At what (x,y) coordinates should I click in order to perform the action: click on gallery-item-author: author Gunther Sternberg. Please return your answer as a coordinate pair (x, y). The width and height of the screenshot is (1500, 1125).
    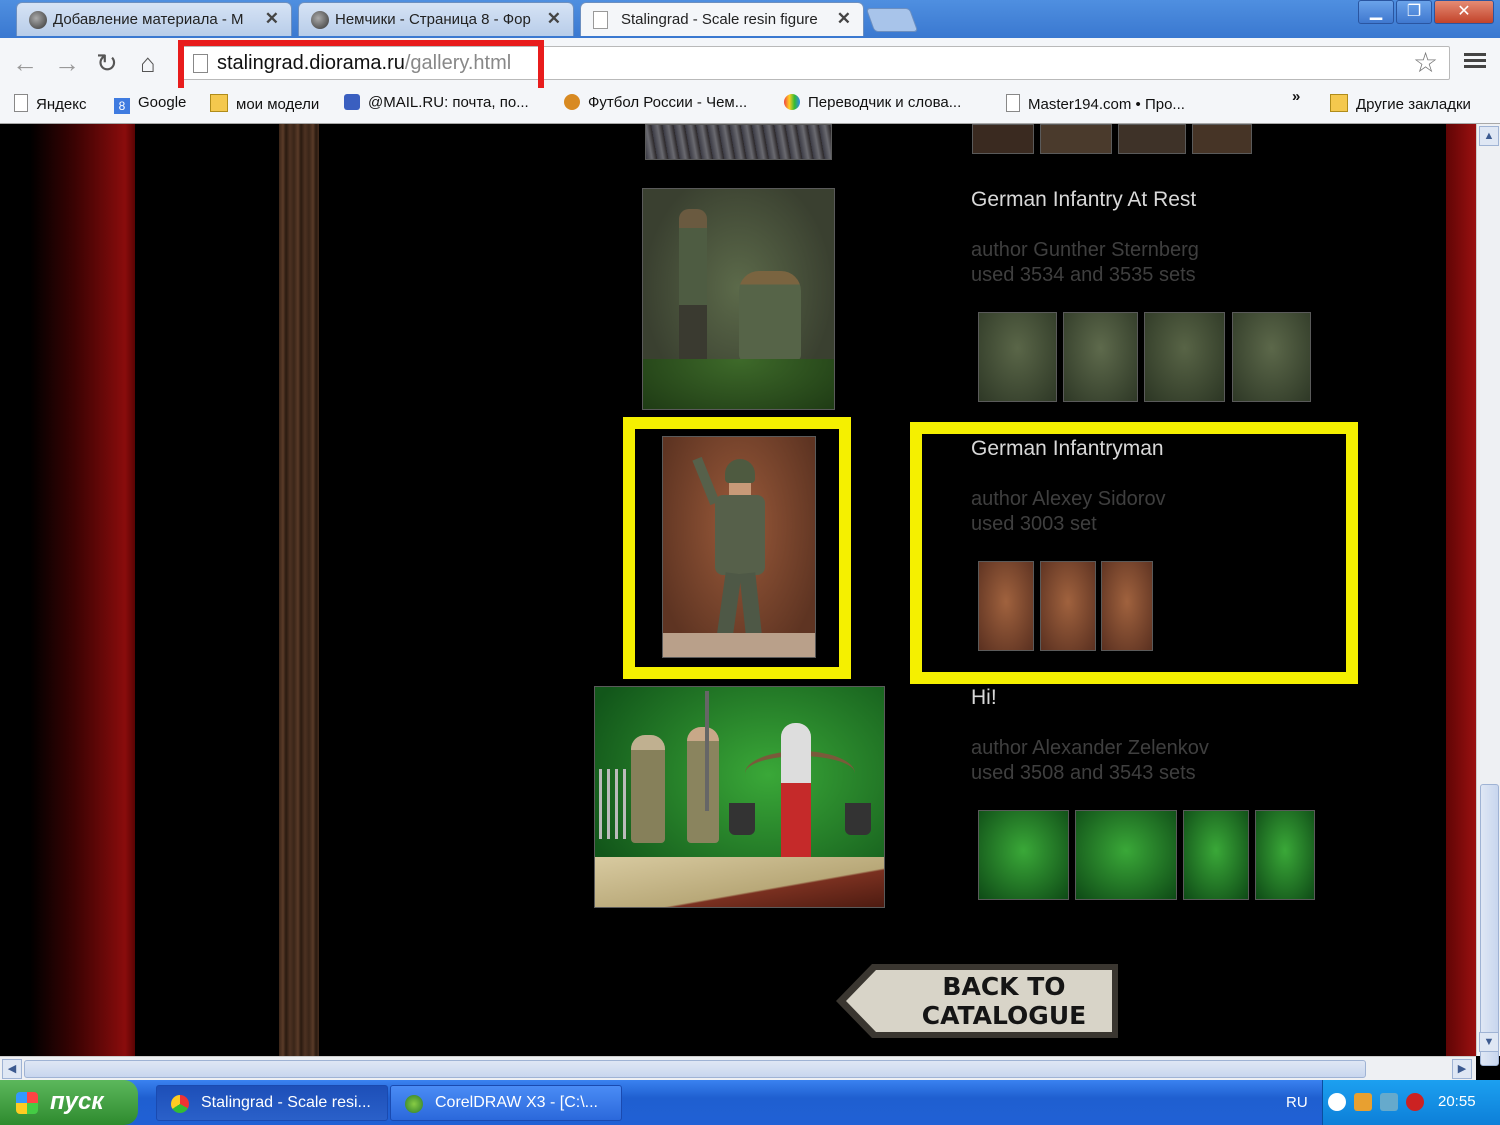
    Looking at the image, I should click on (1085, 250).